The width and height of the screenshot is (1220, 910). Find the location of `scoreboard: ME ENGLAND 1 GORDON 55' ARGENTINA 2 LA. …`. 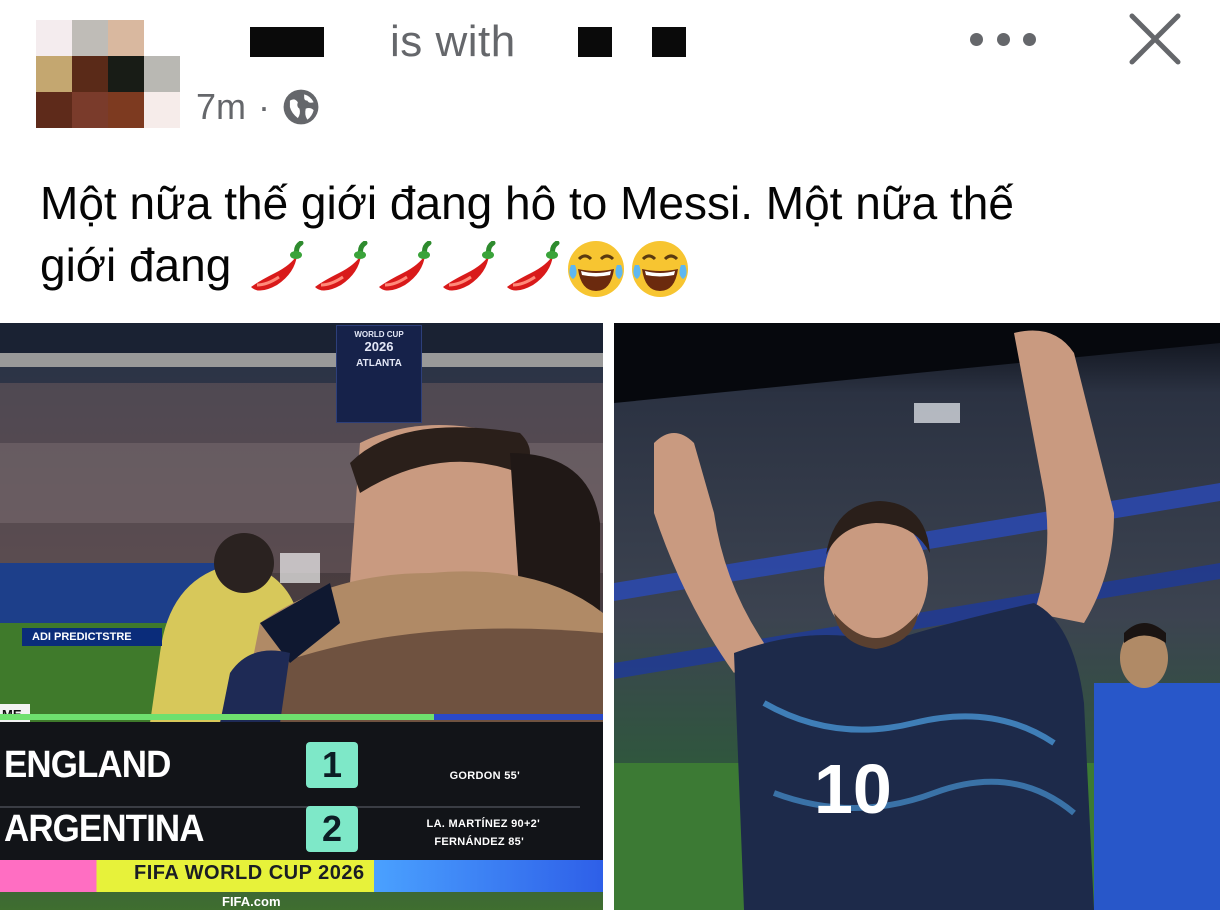

scoreboard: ME ENGLAND 1 GORDON 55' ARGENTINA 2 LA. … is located at coordinates (301, 807).